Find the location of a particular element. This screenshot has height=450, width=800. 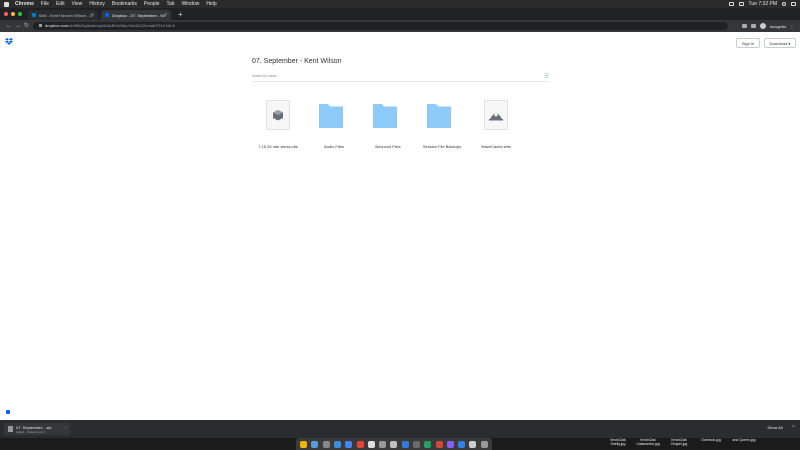

file-name: WaveCache.wfm is located at coordinates (496, 146).